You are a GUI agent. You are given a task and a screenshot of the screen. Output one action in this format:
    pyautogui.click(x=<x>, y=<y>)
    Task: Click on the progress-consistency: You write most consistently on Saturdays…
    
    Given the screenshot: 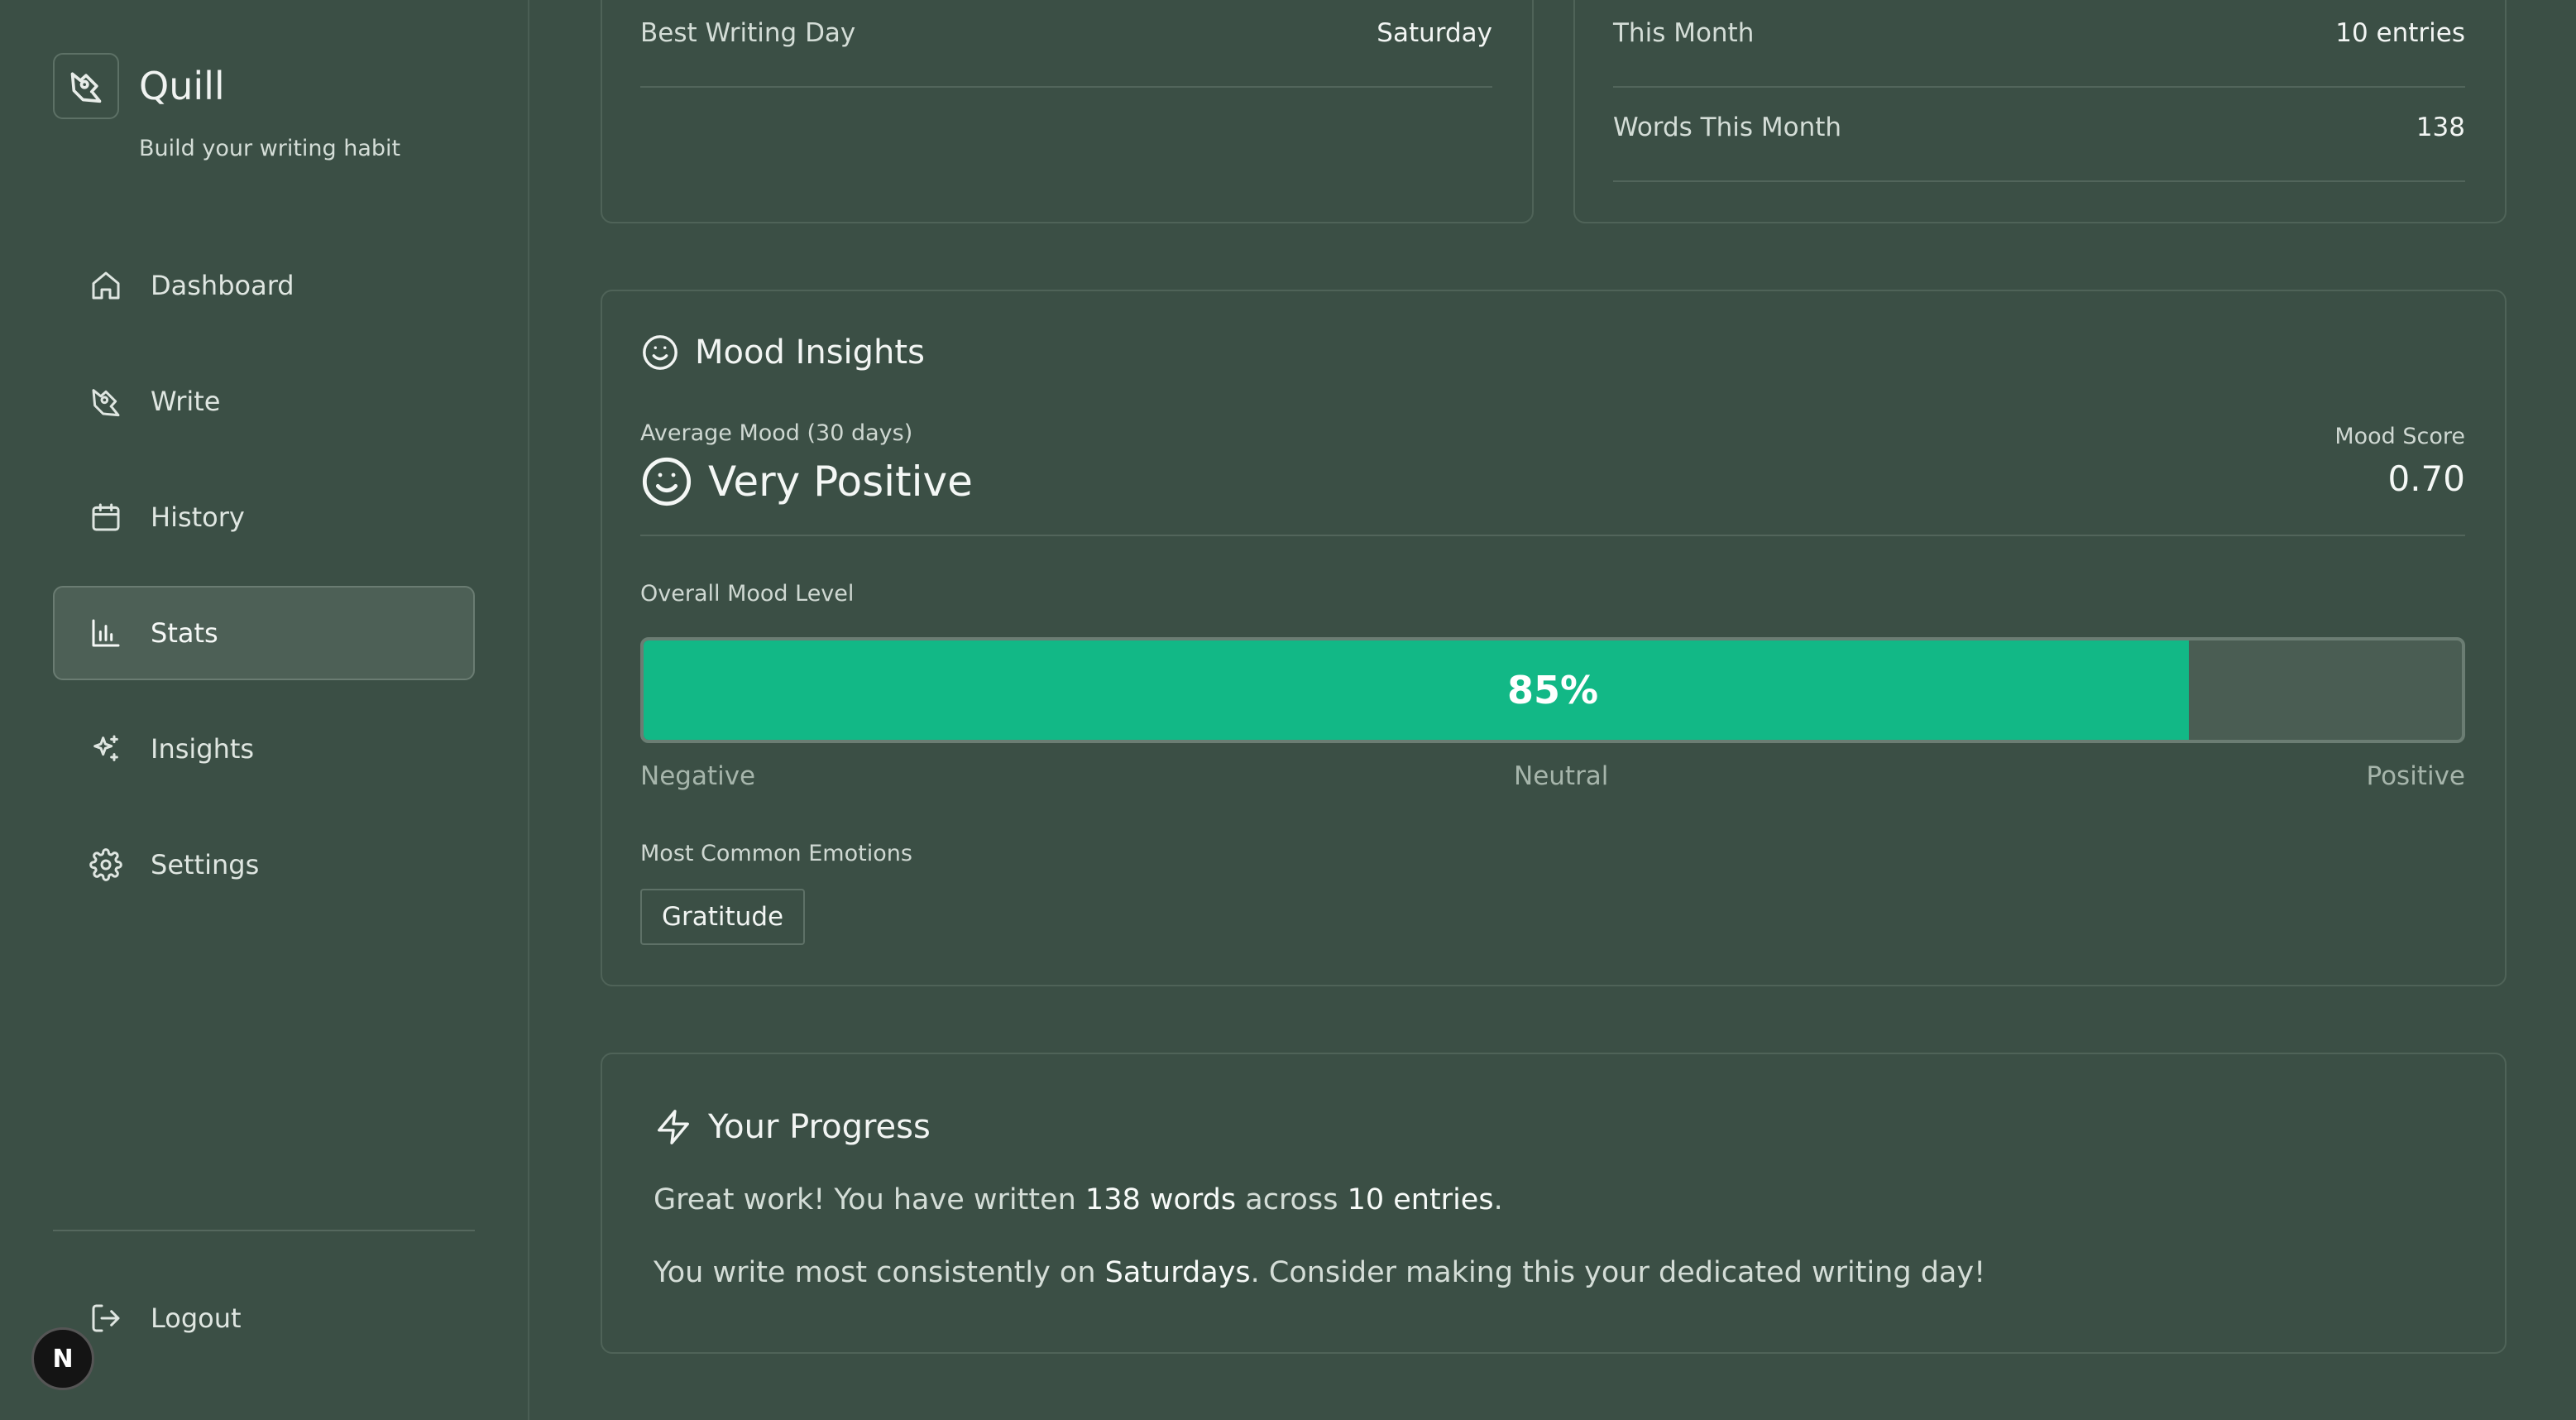 What is the action you would take?
    pyautogui.click(x=1319, y=1272)
    